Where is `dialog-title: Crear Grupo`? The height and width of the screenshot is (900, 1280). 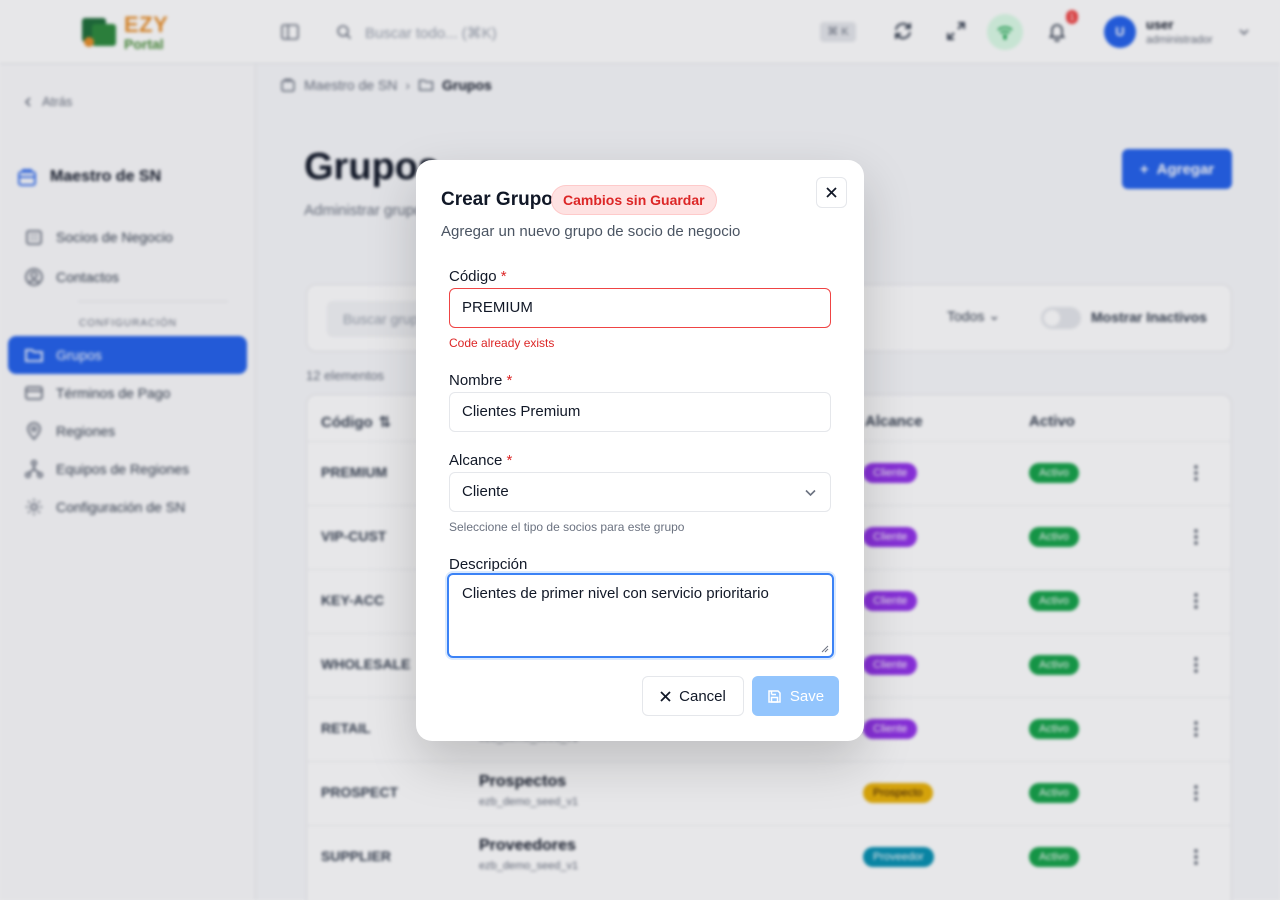
dialog-title: Crear Grupo is located at coordinates (497, 199).